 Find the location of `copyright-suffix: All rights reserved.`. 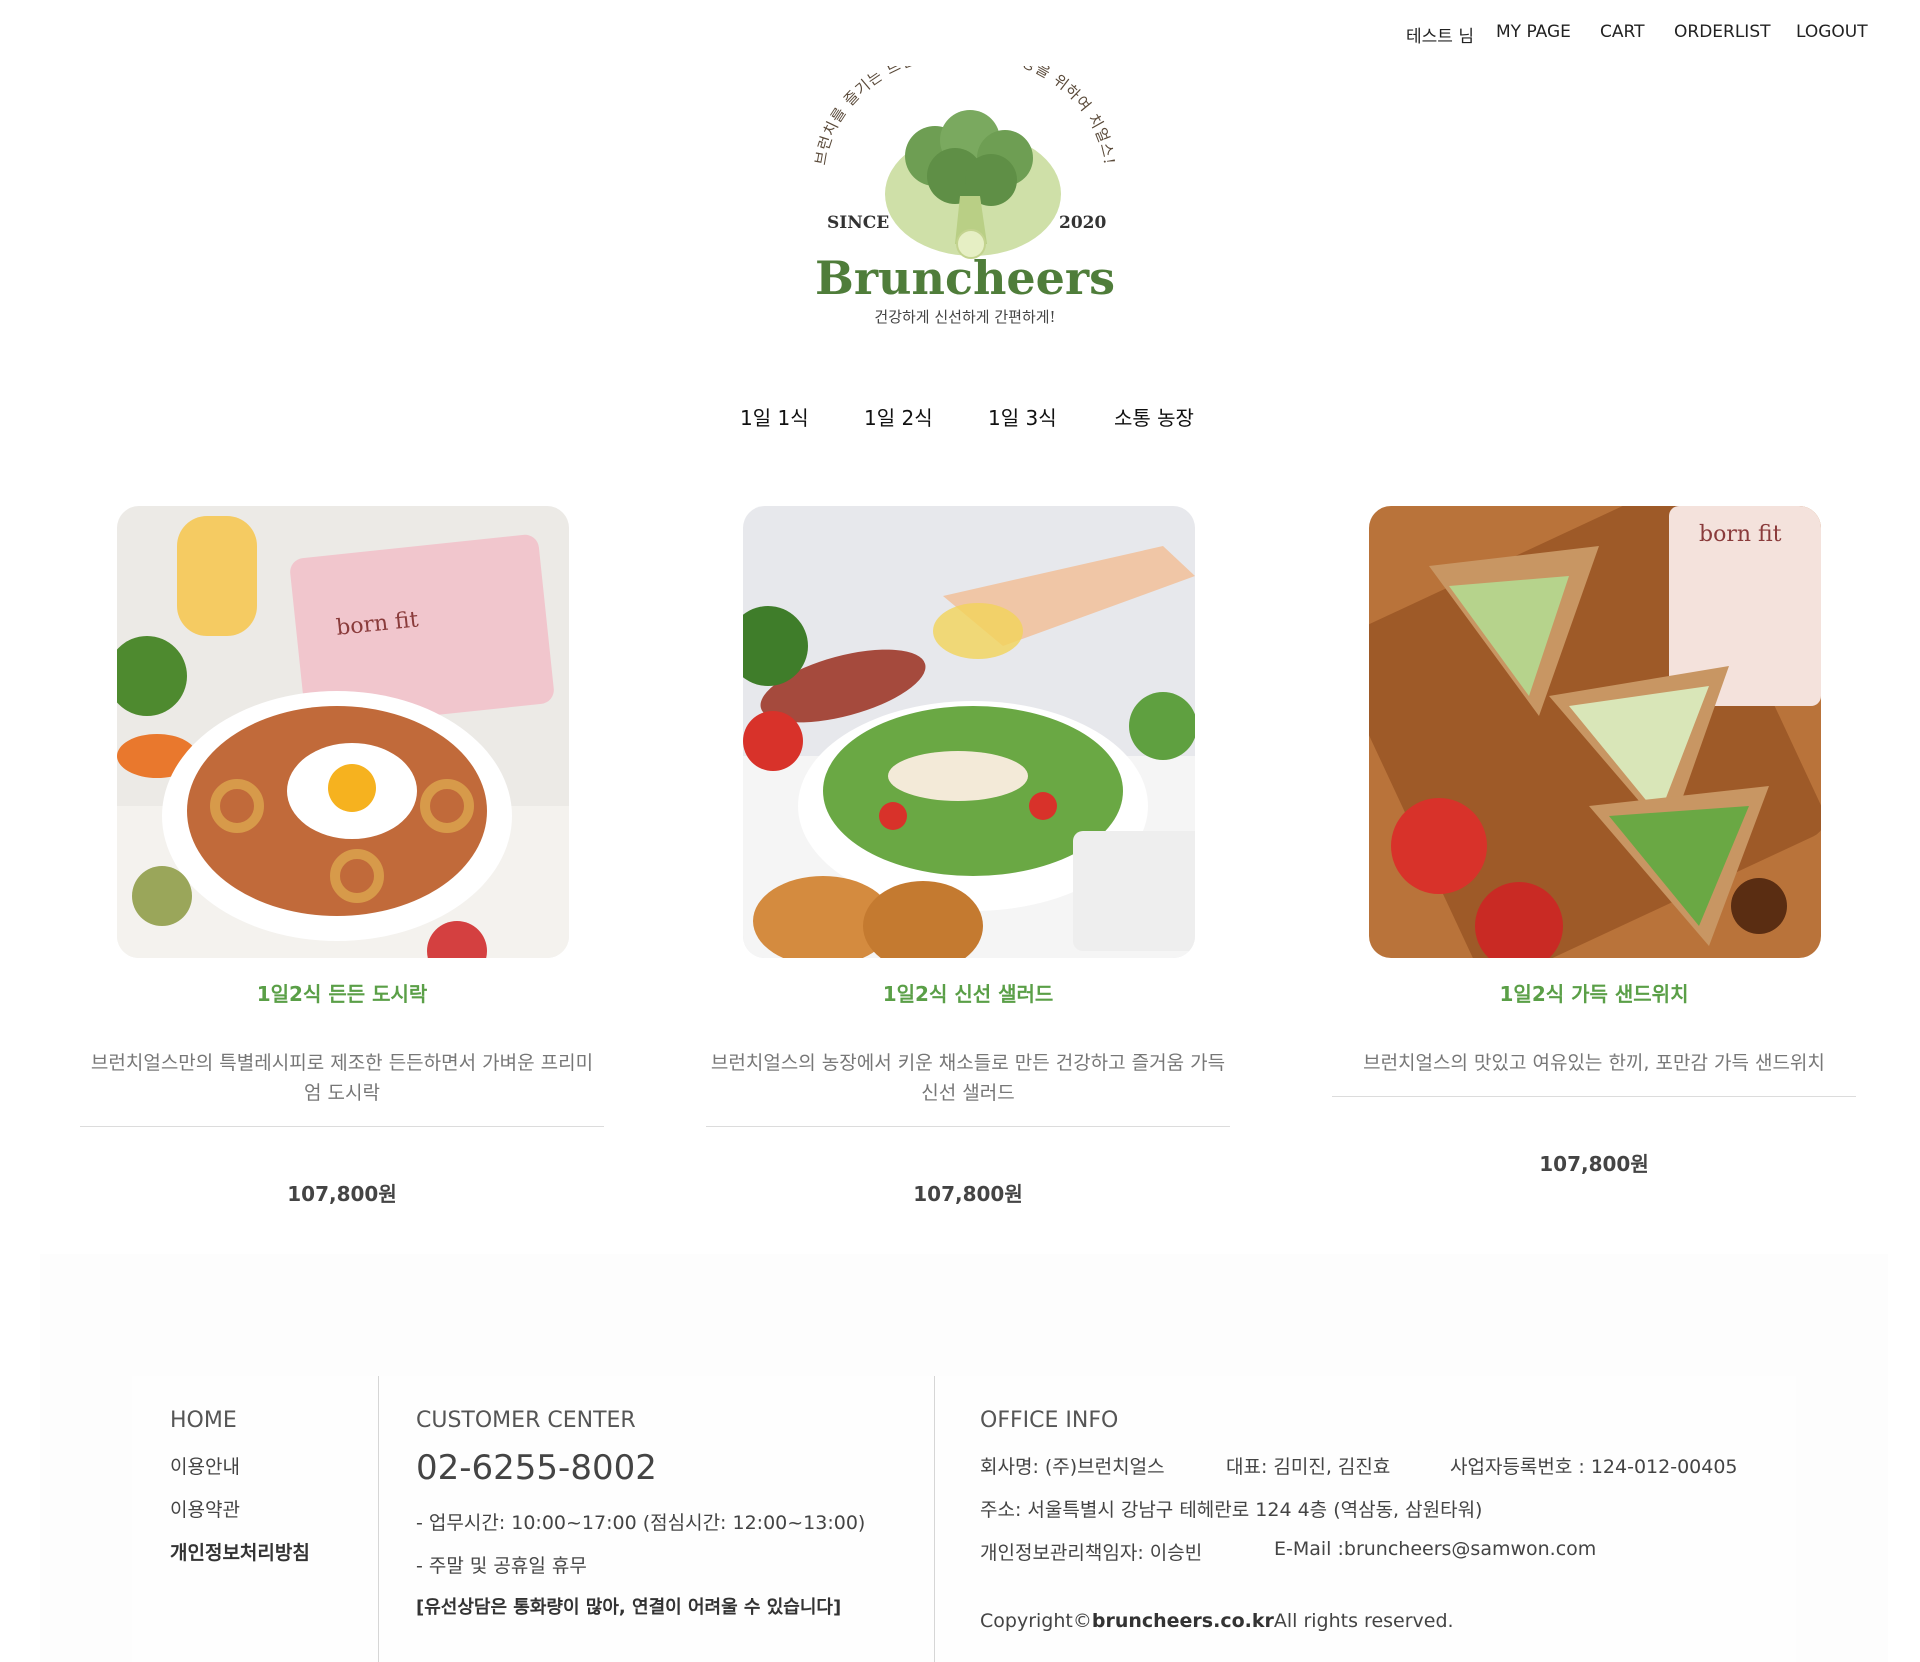

copyright-suffix: All rights reserved. is located at coordinates (1363, 1621).